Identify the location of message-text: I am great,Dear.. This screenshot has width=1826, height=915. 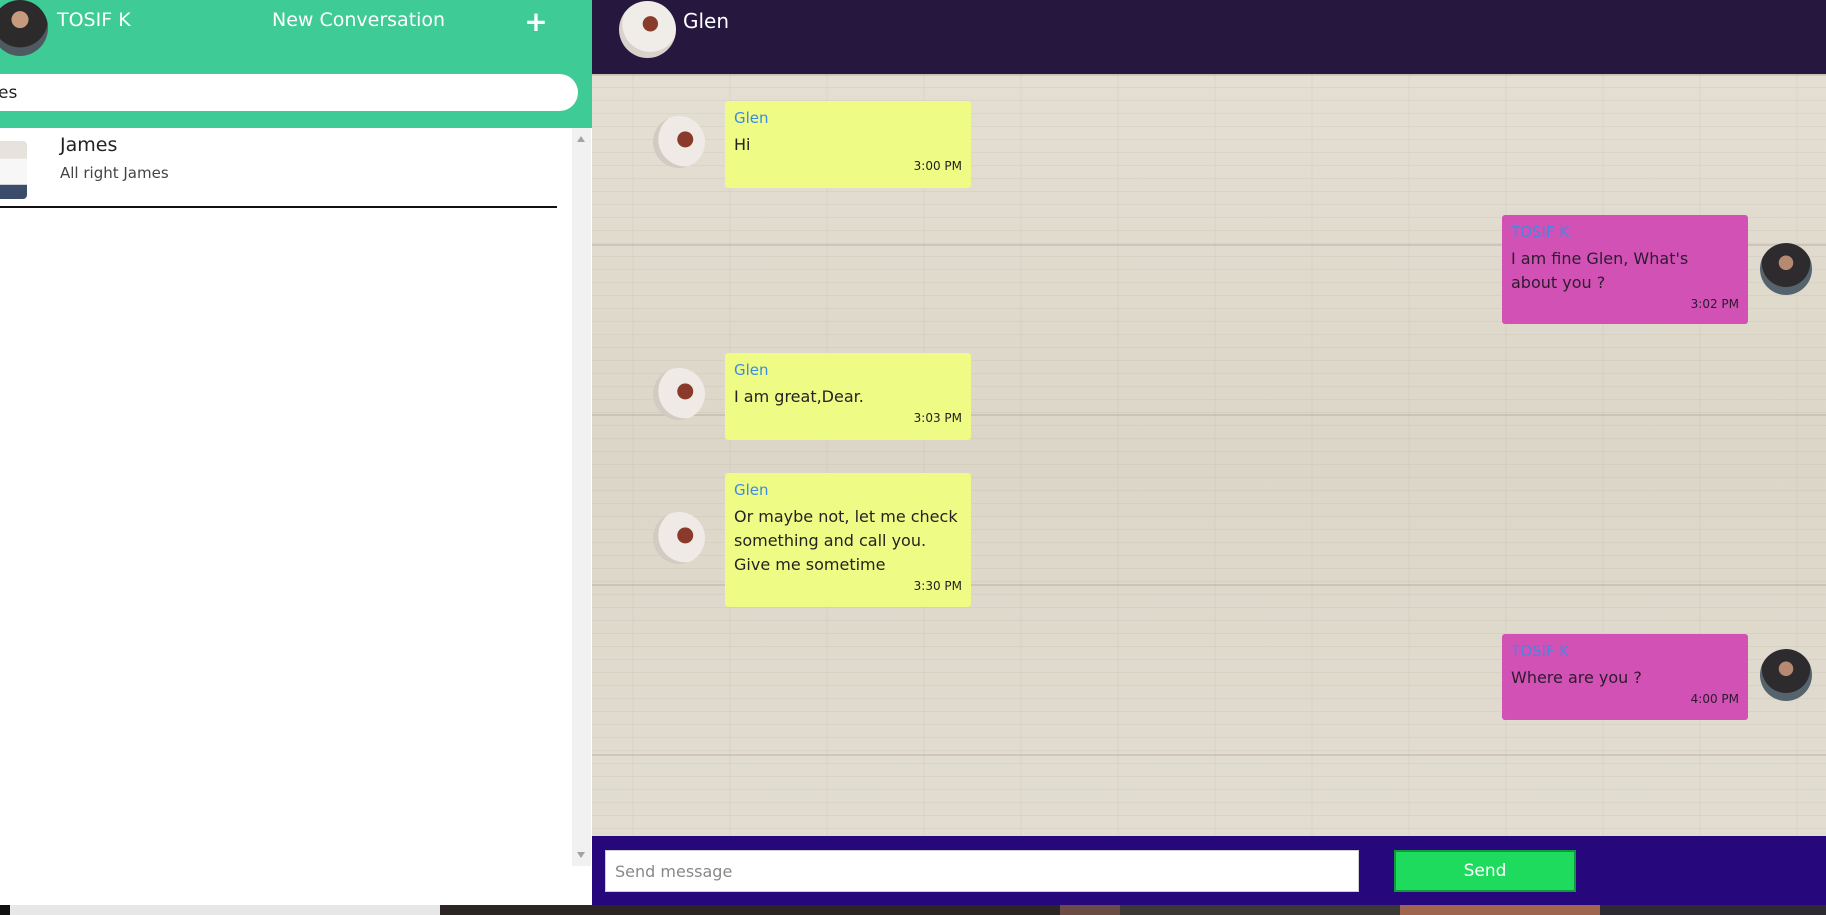
(799, 396).